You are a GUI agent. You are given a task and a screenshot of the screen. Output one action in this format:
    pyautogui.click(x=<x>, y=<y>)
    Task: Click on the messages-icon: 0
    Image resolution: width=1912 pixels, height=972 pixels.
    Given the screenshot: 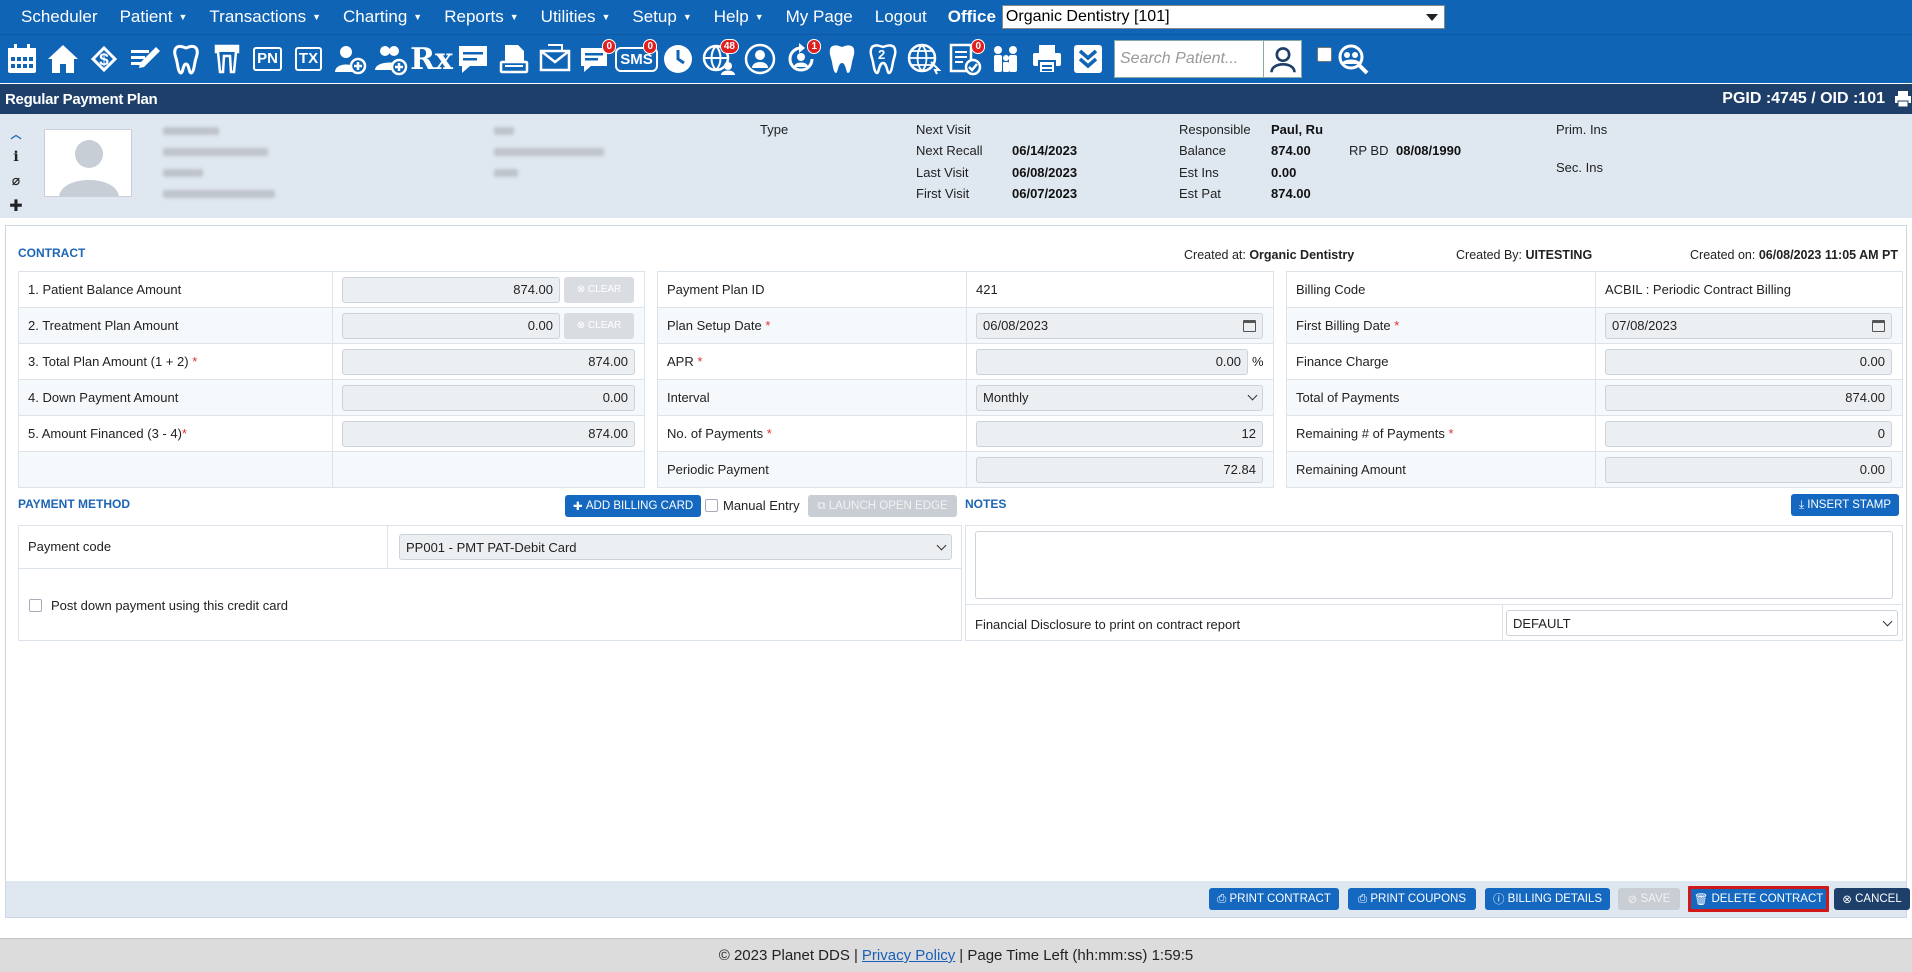 What is the action you would take?
    pyautogui.click(x=596, y=59)
    